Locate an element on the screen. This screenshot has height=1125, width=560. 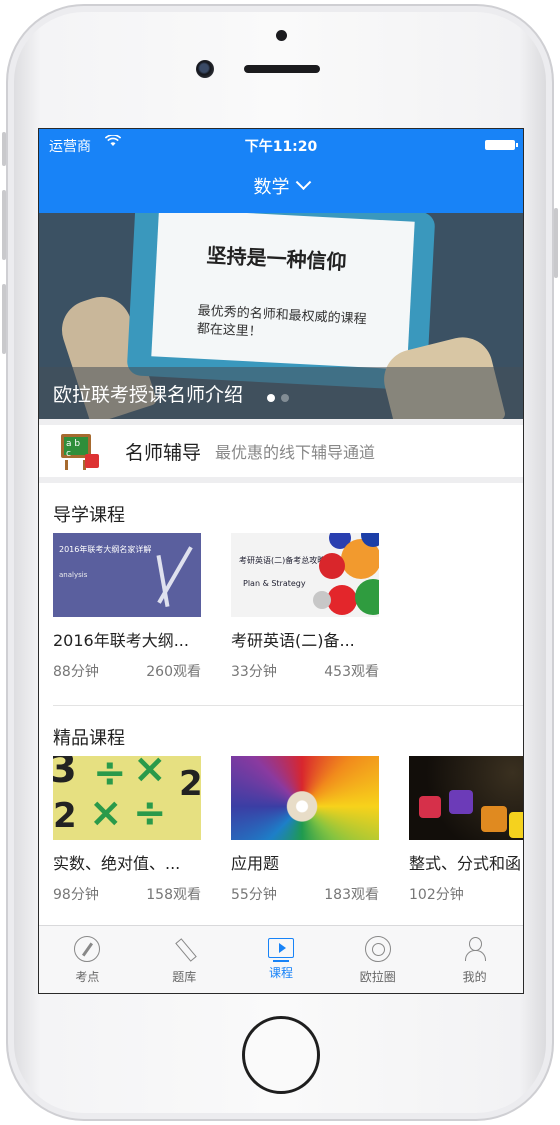
tab-question-bank: 题库 is located at coordinates (184, 959).